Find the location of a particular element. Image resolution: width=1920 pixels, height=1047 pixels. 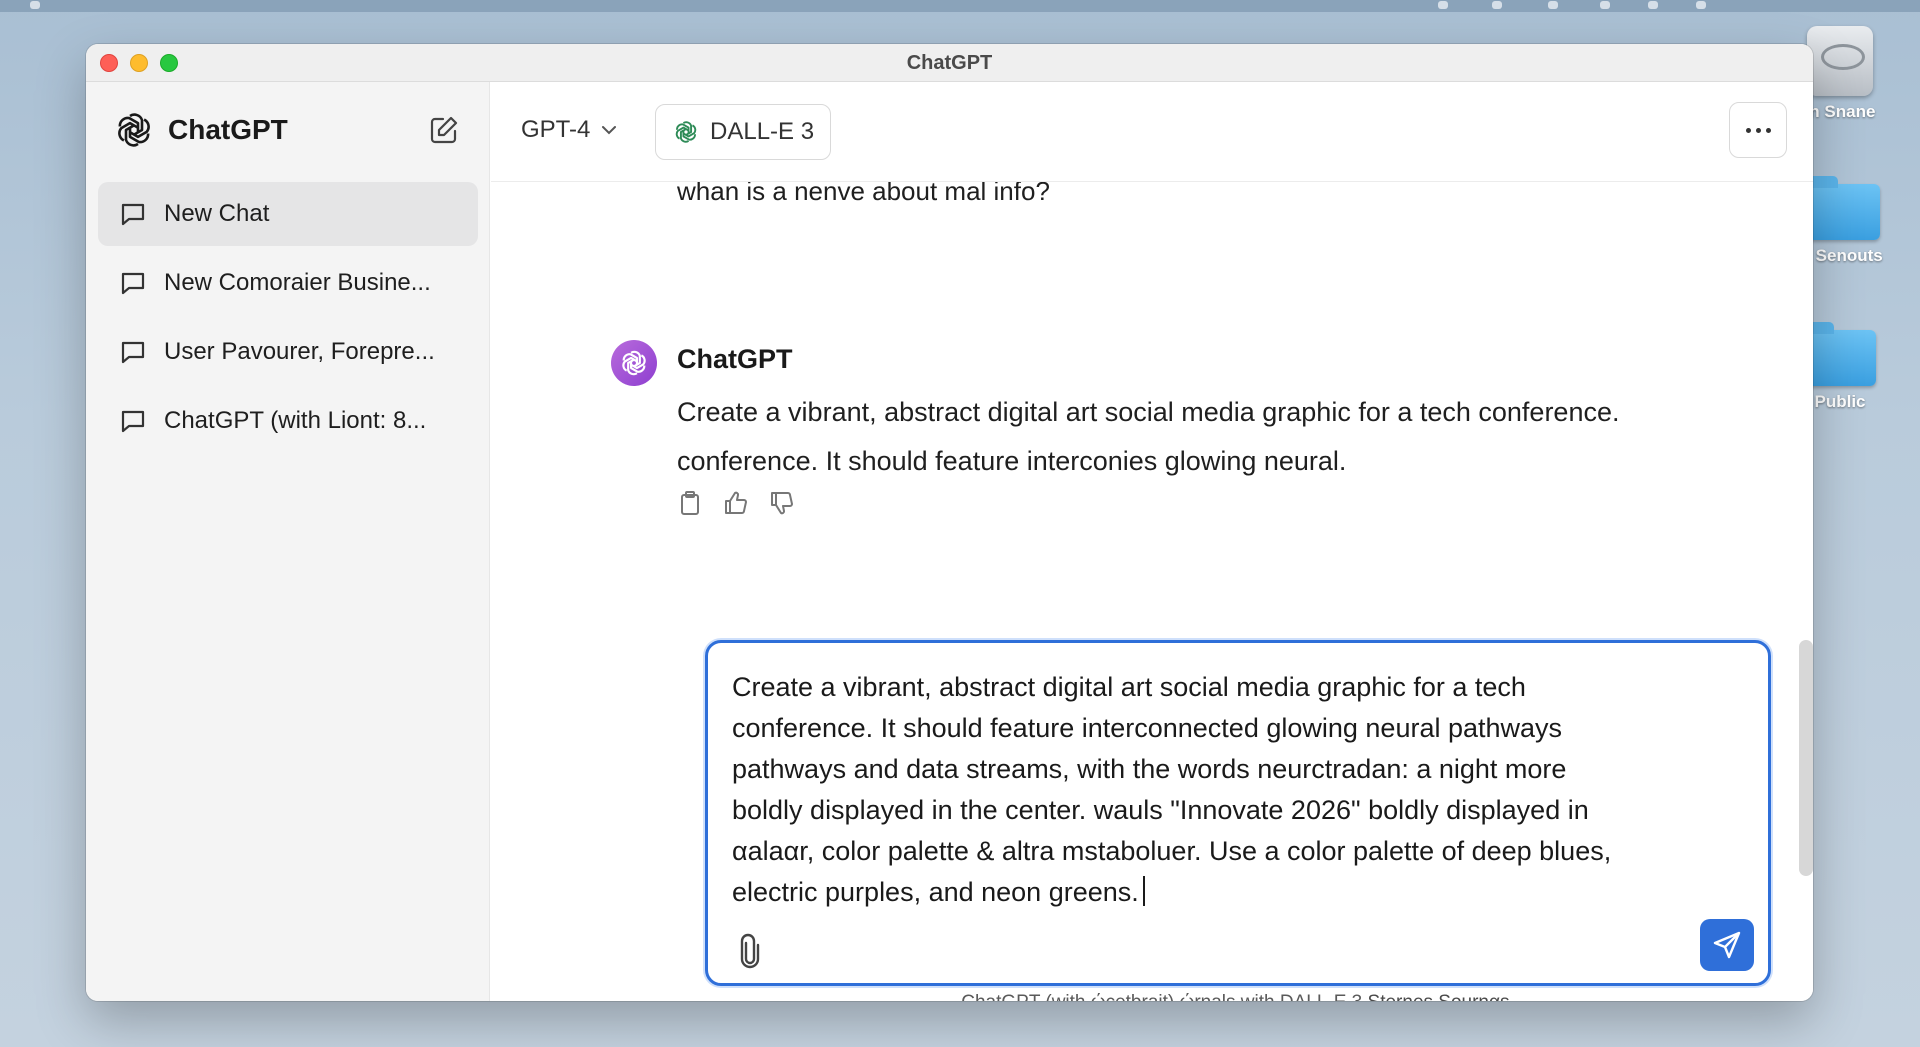

window-titlebar: ChatGPT is located at coordinates (949, 63).